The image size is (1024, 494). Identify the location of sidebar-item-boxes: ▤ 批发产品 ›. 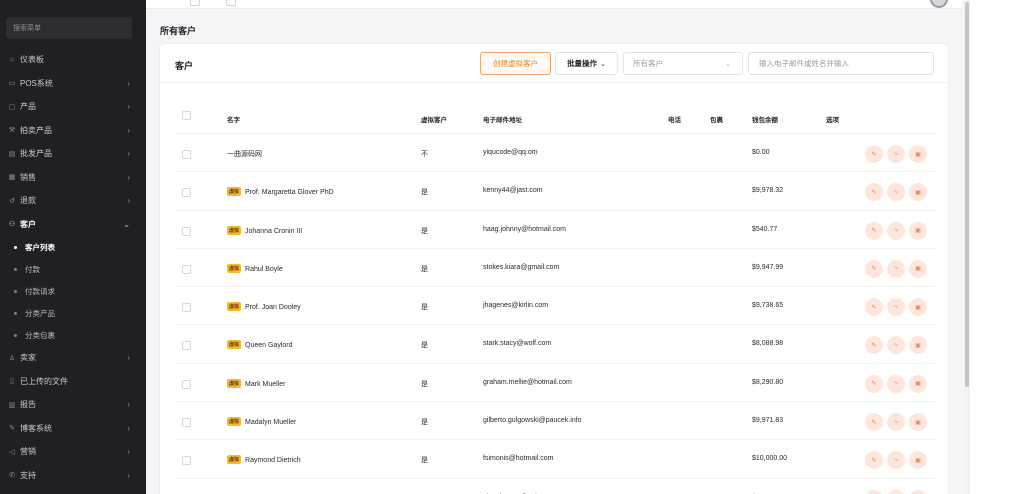
(73, 154).